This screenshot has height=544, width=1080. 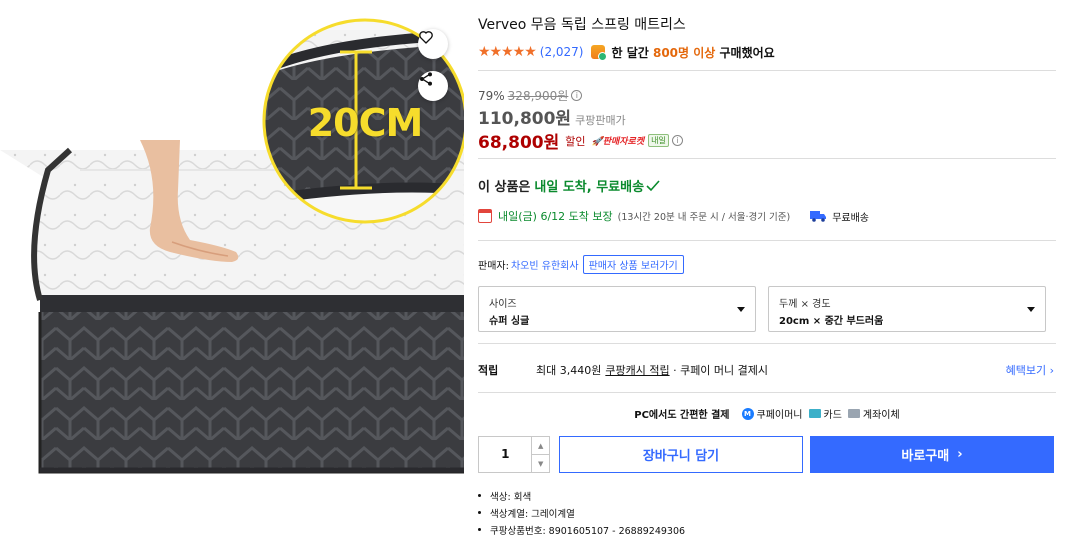 What do you see at coordinates (426, 79) in the screenshot?
I see `share-icon` at bounding box center [426, 79].